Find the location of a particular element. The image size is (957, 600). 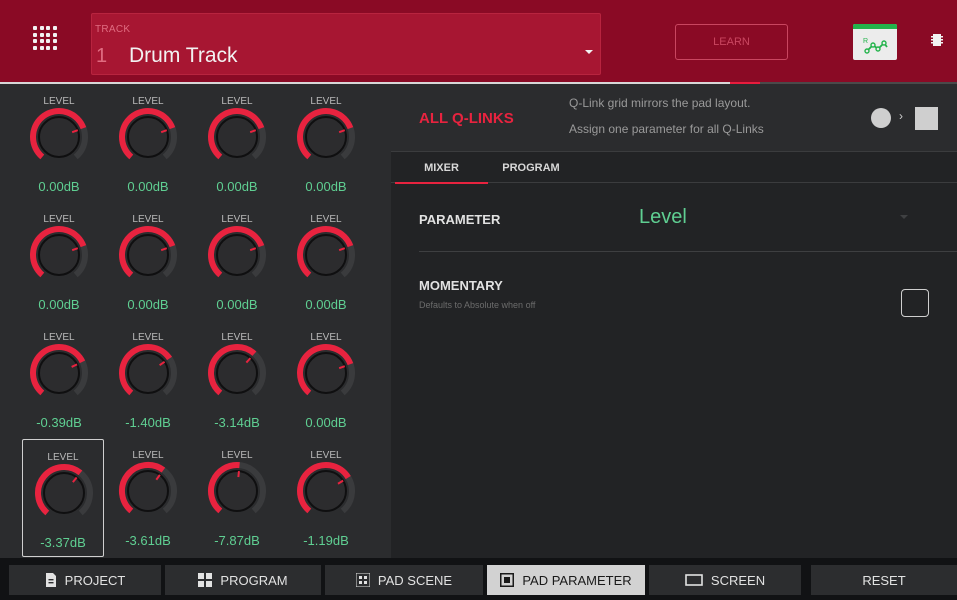

qlink-knob: LEVEL -0.39dB is located at coordinates (59, 379).